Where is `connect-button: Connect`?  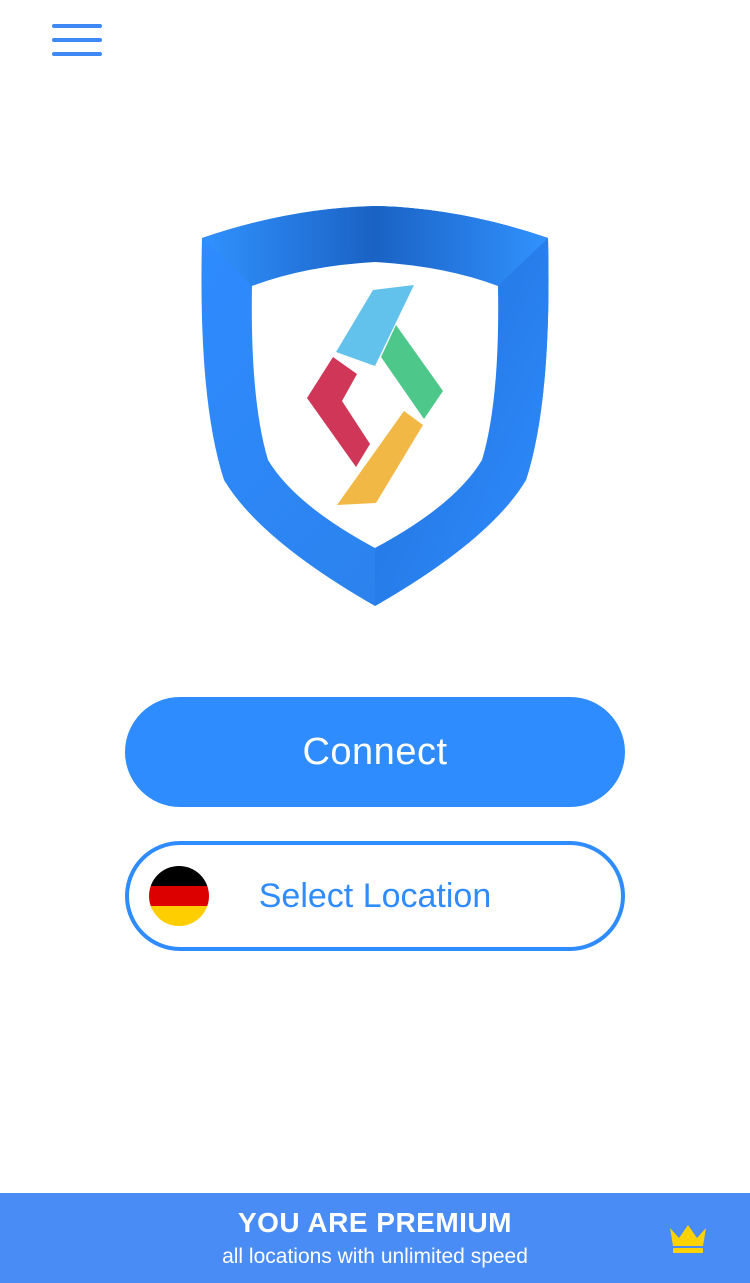 connect-button: Connect is located at coordinates (375, 752).